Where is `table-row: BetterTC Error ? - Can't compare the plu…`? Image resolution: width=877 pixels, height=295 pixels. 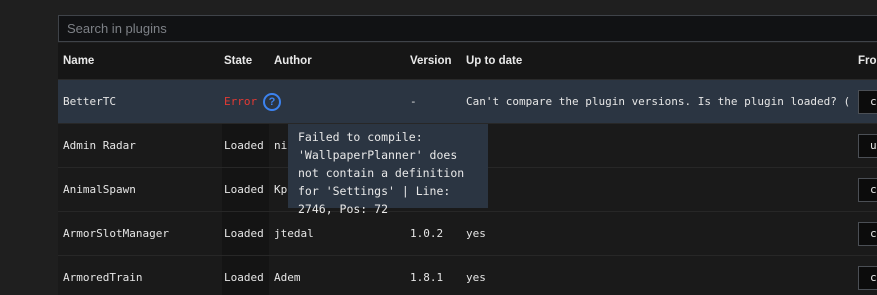 table-row: BetterTC Error ? - Can't compare the plu… is located at coordinates (467, 102).